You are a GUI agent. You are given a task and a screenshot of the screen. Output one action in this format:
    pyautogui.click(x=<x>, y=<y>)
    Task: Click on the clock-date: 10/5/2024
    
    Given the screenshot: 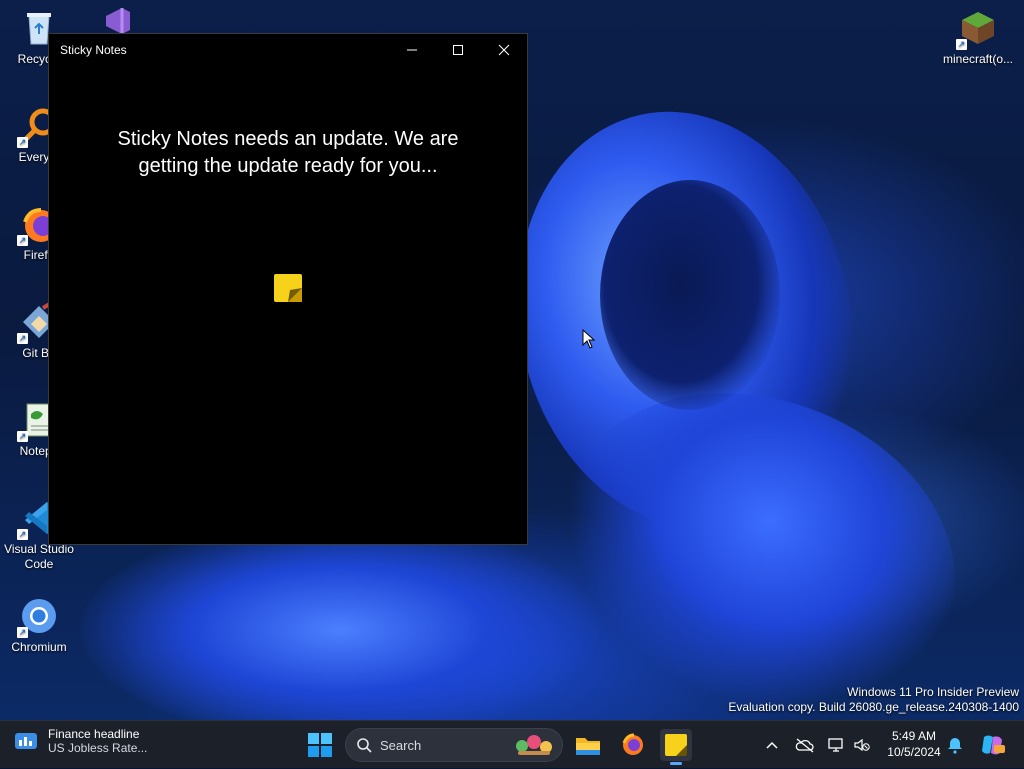 What is the action you would take?
    pyautogui.click(x=914, y=752)
    